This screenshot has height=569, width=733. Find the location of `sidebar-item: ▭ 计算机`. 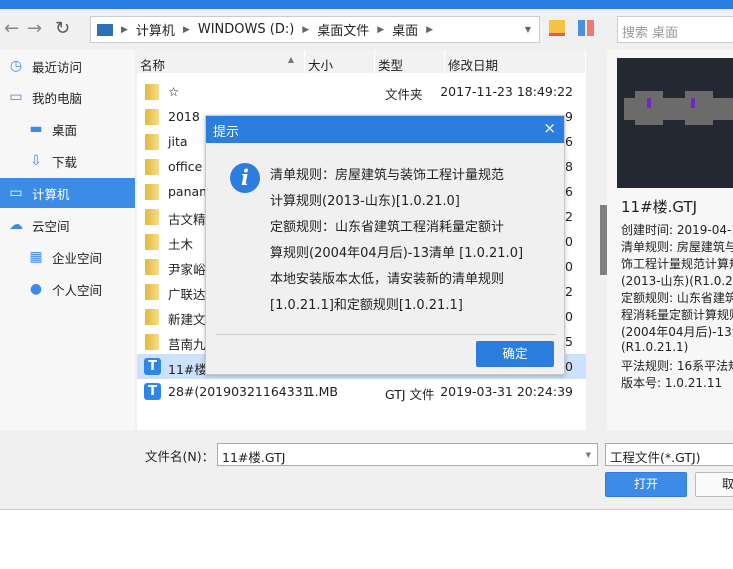

sidebar-item: ▭ 计算机 is located at coordinates (67, 193).